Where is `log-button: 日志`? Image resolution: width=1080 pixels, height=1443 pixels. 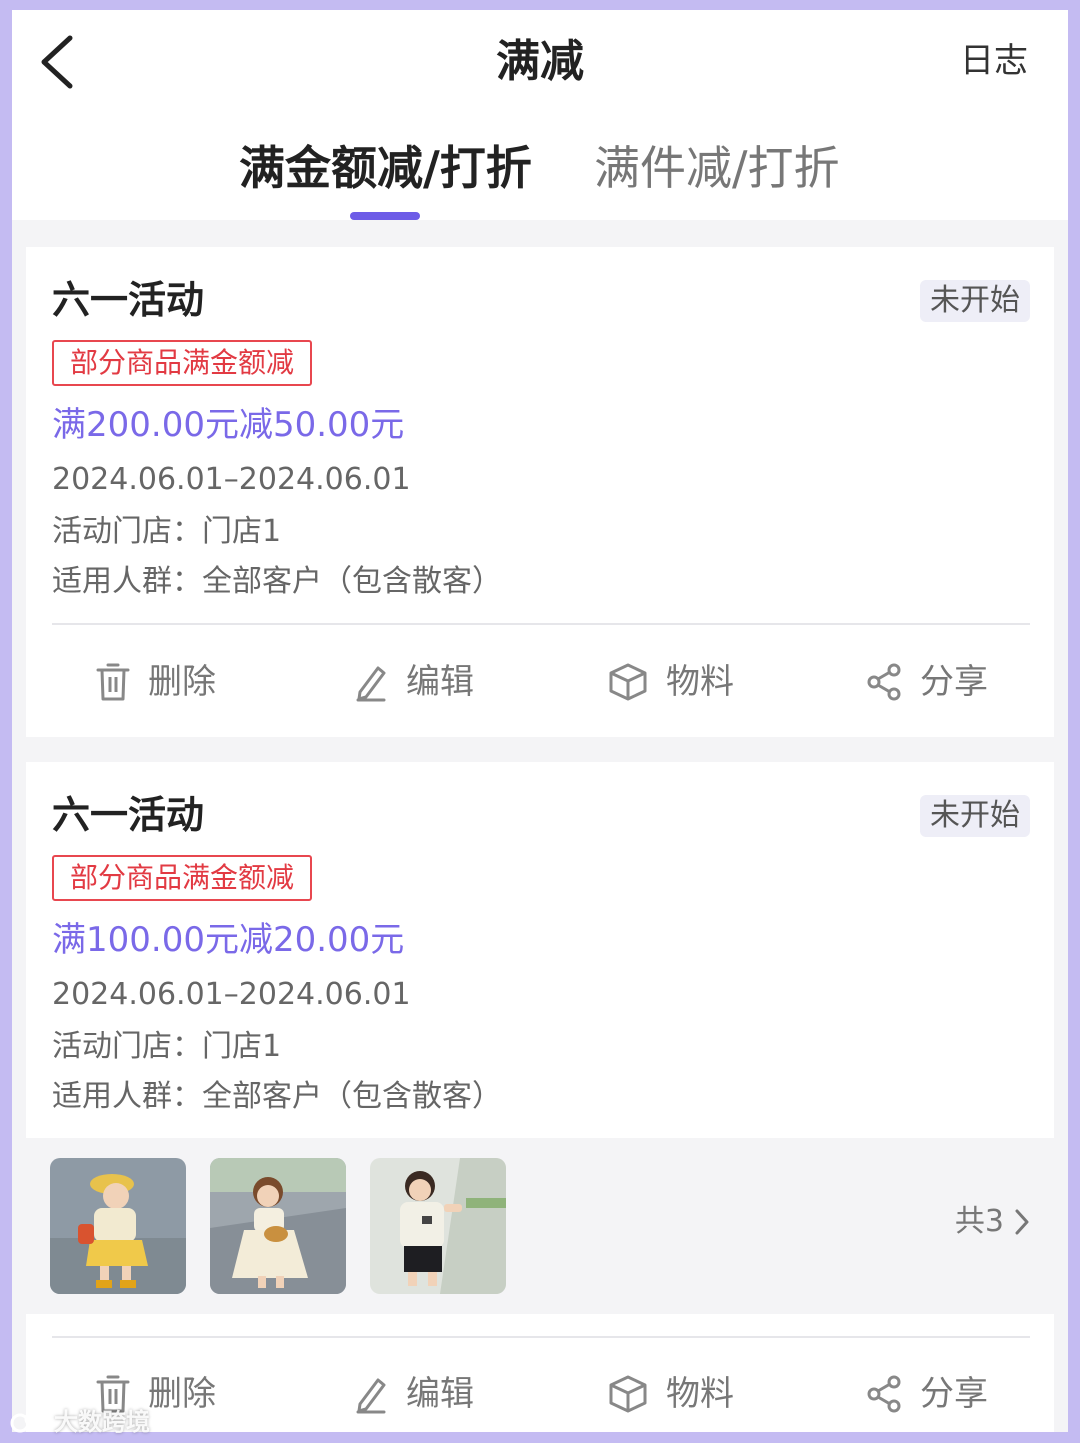 log-button: 日志 is located at coordinates (994, 61).